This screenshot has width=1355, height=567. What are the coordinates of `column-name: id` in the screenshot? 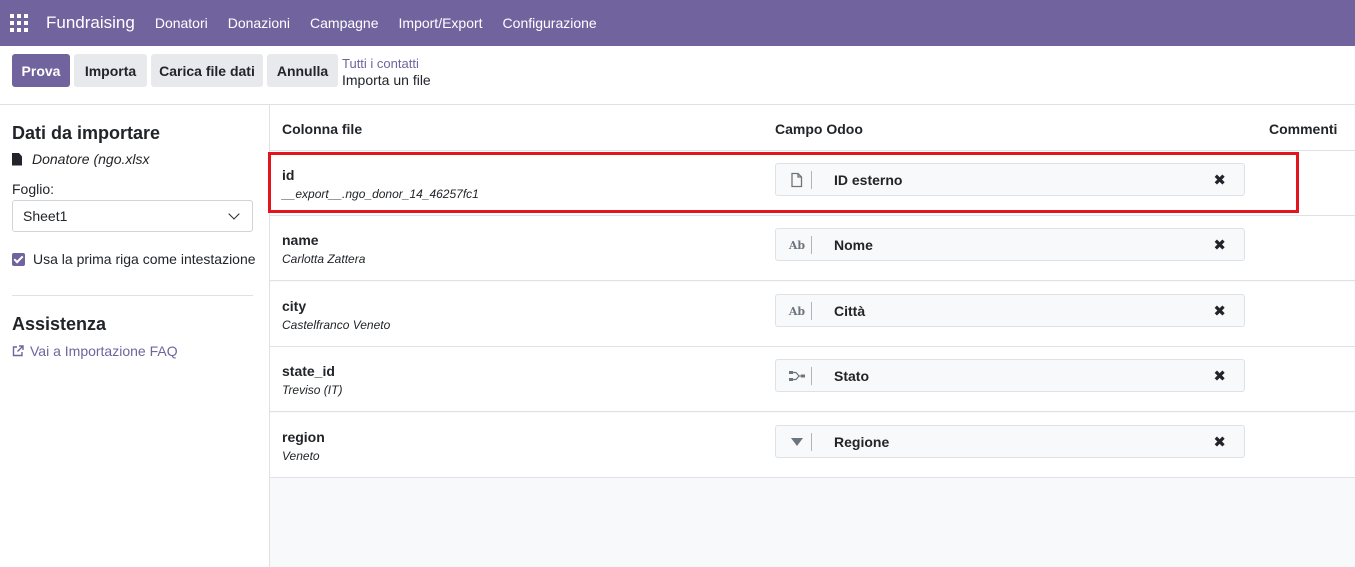 It's located at (288, 175).